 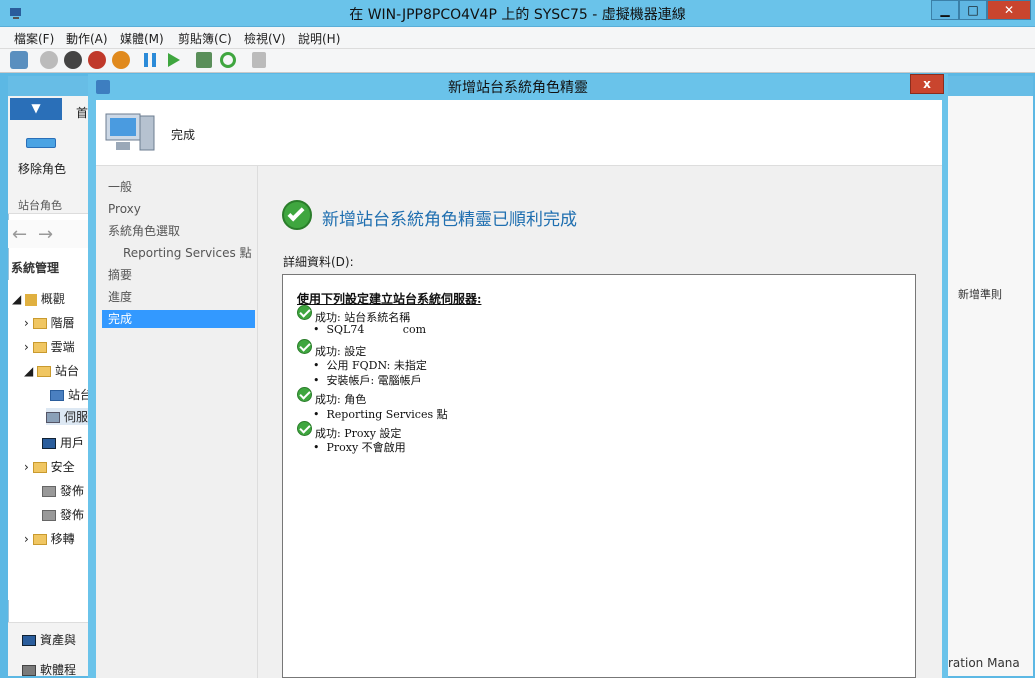 I want to click on remove-role-icon, so click(x=41, y=143).